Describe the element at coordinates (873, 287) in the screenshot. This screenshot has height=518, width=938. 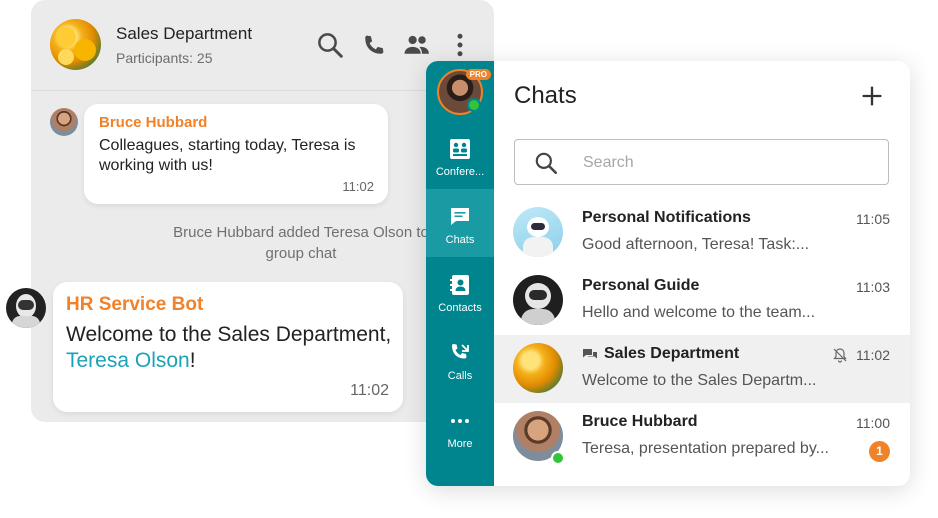
I see `chat-time: 11:03` at that location.